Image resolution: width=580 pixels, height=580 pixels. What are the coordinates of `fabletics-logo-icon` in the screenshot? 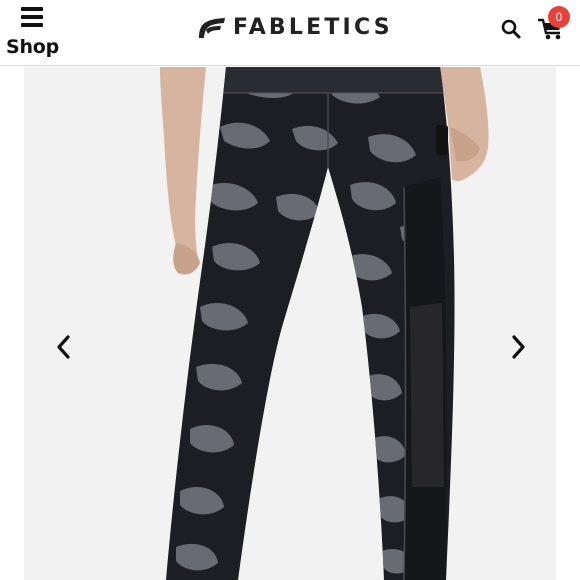 It's located at (212, 28).